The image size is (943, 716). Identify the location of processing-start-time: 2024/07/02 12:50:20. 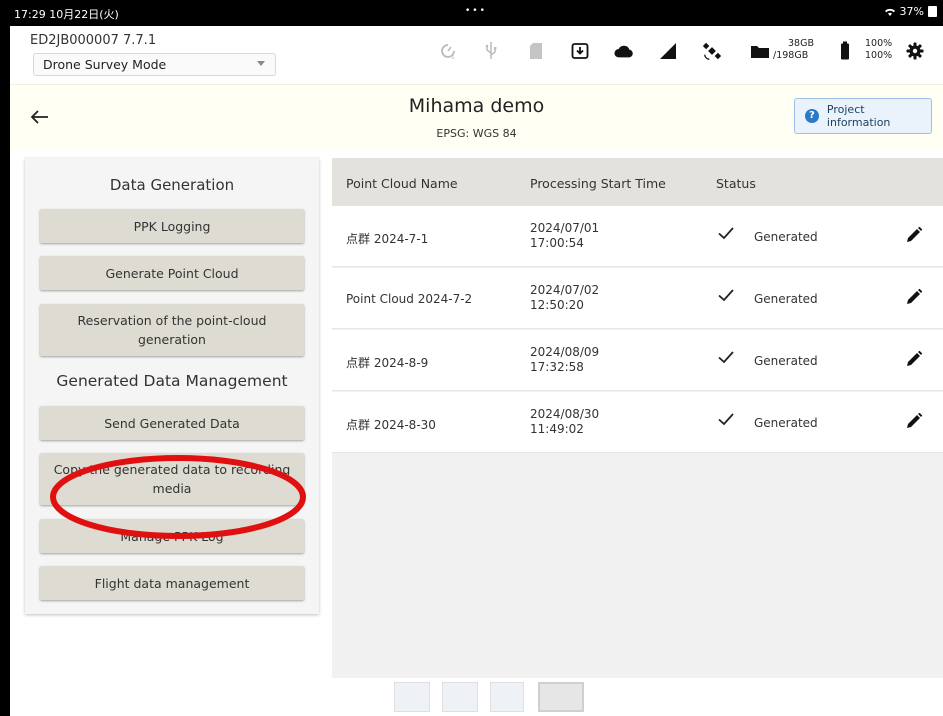
(564, 298).